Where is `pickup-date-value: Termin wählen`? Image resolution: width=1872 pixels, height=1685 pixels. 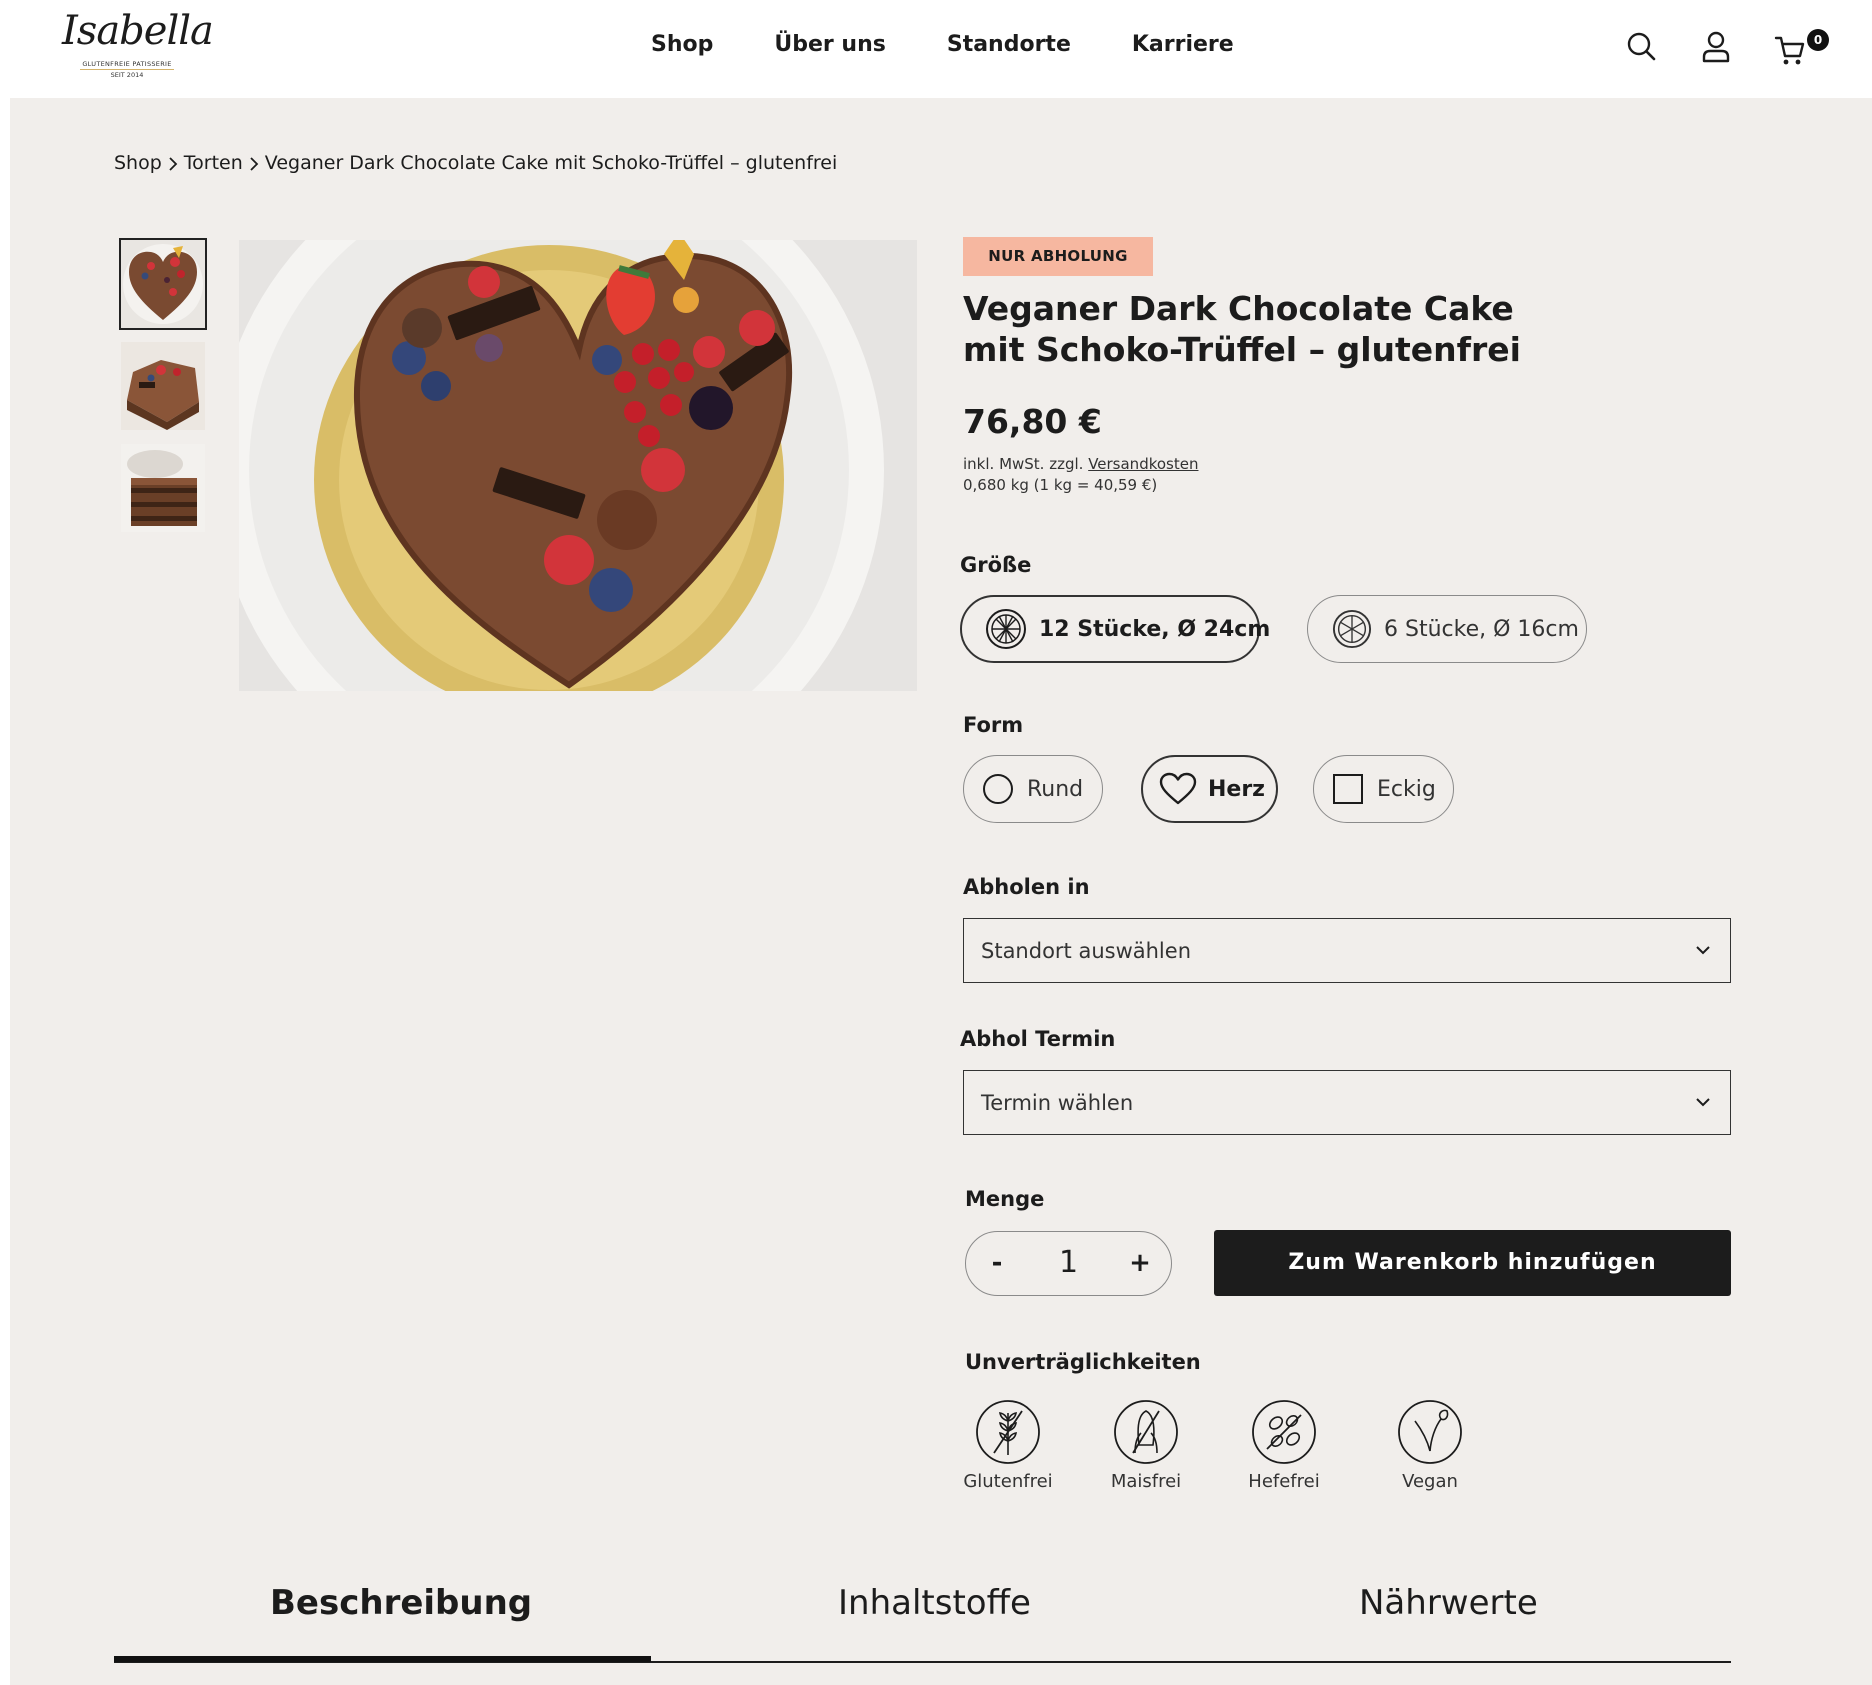
pickup-date-value: Termin wählen is located at coordinates (1057, 1102).